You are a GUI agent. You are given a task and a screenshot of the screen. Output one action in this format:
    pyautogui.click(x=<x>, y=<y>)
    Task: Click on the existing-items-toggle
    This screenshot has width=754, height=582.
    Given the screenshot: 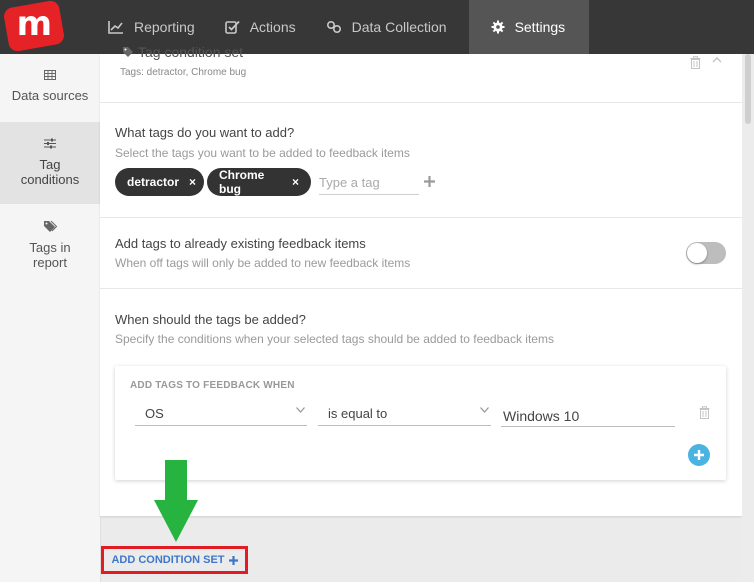 What is the action you would take?
    pyautogui.click(x=706, y=253)
    